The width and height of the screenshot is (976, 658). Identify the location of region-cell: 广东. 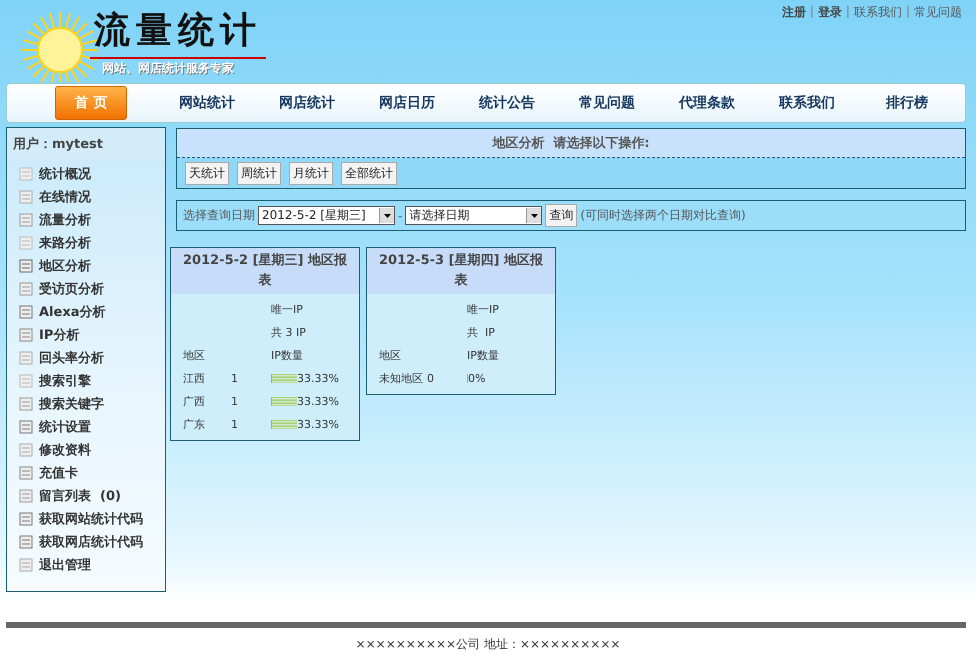
(194, 424).